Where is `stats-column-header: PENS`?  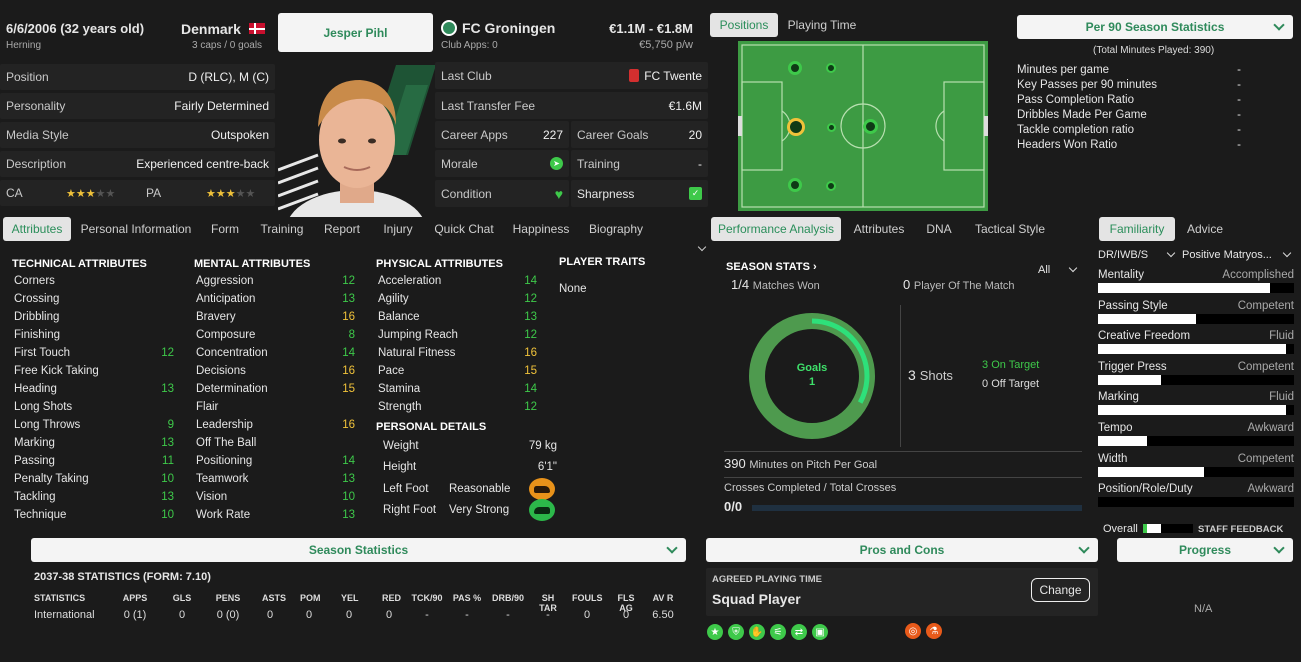 stats-column-header: PENS is located at coordinates (228, 598).